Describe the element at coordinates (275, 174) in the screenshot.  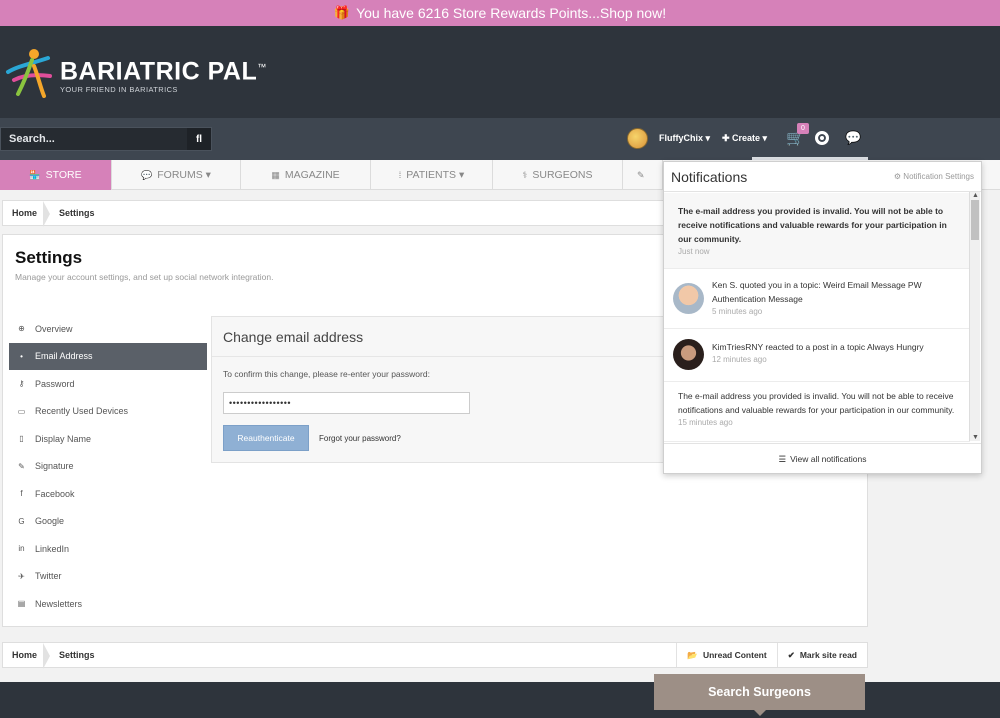
I see `magazine-icon: ▦` at that location.